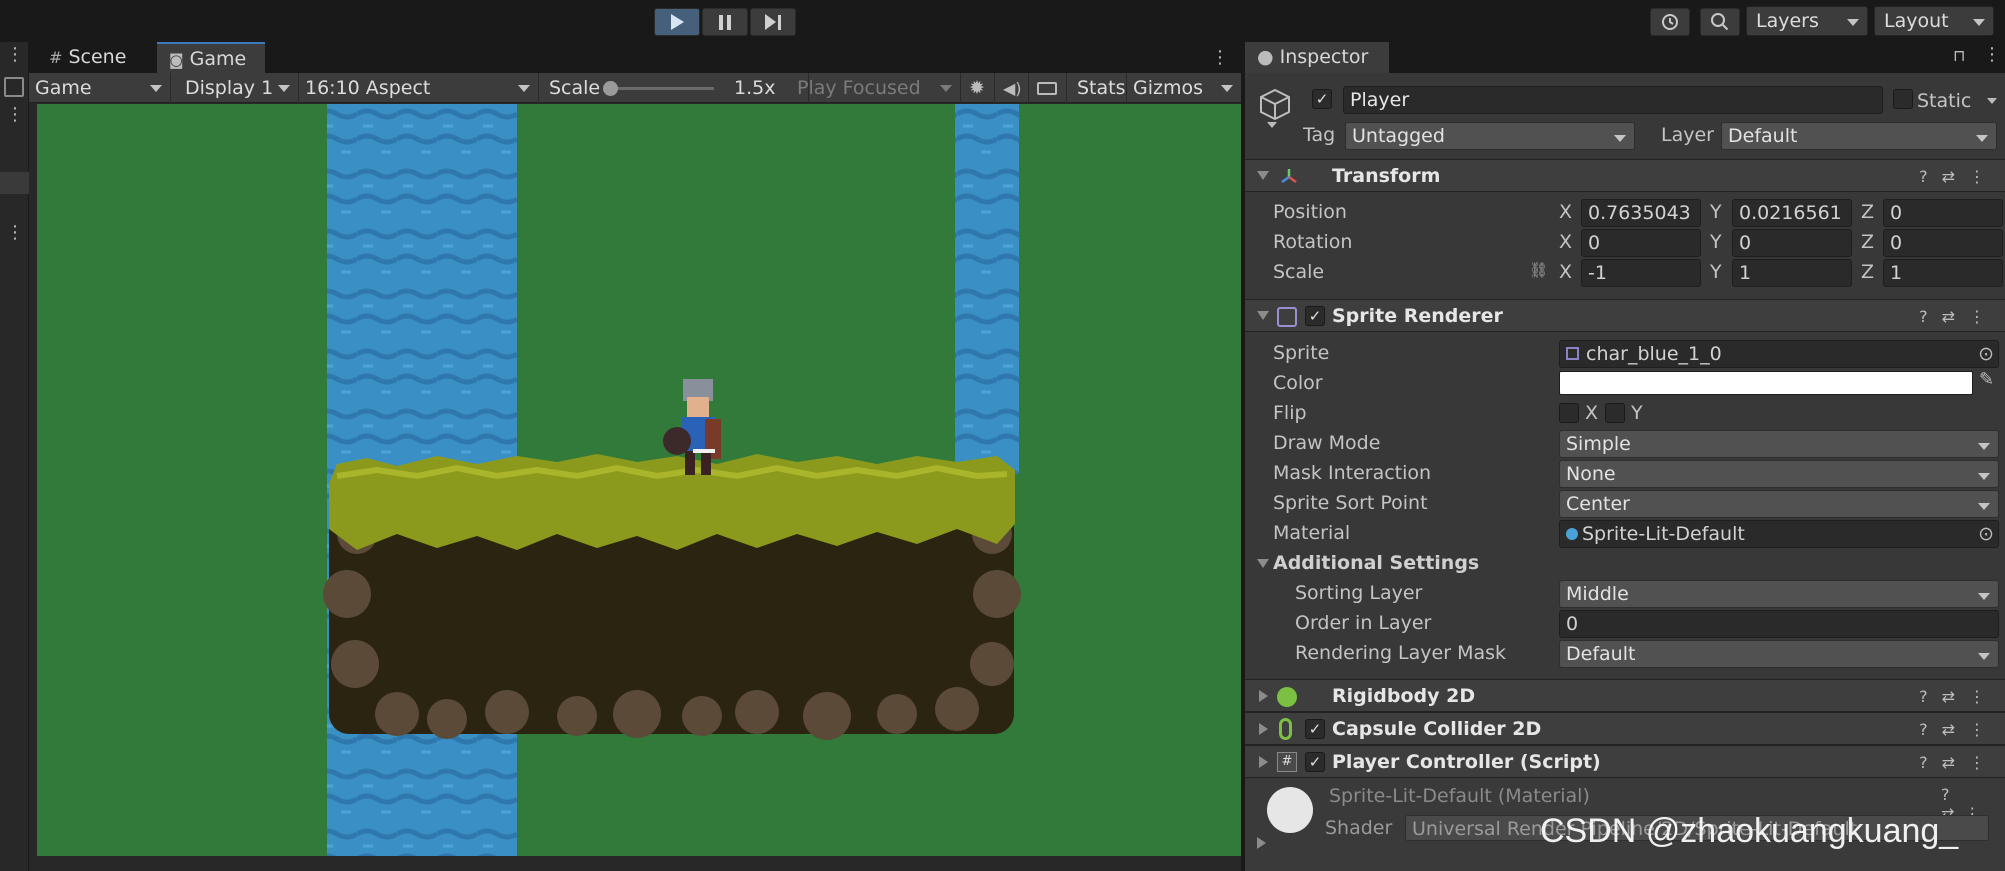  Describe the element at coordinates (1569, 413) in the screenshot. I see `flip-x-checkbox` at that location.